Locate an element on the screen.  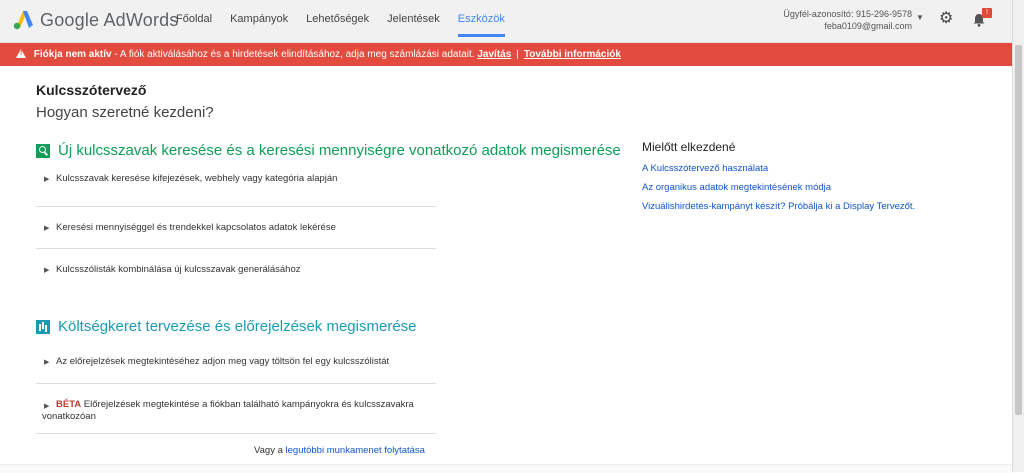
beta-label: BÉTA is located at coordinates (69, 404).